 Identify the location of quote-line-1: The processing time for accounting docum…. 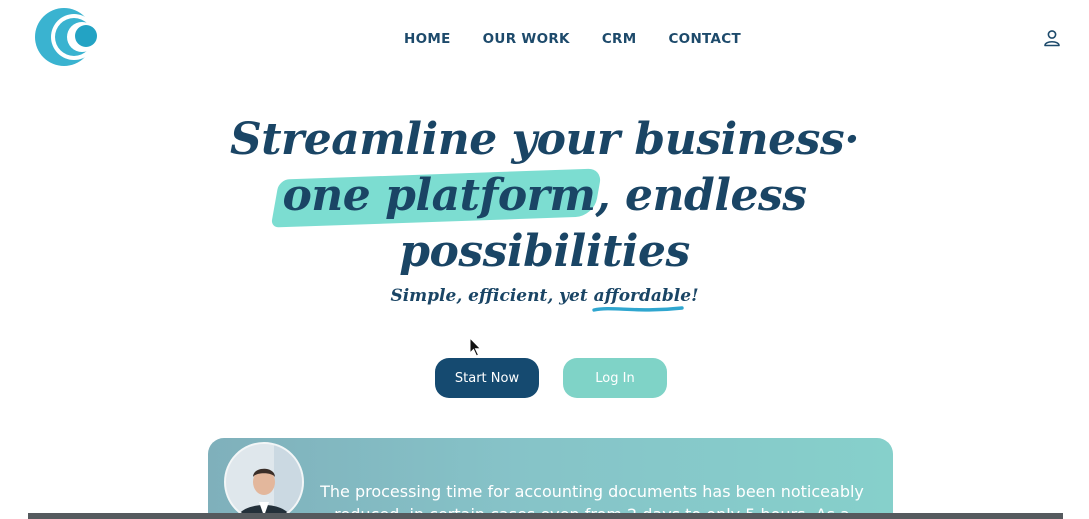
(592, 491).